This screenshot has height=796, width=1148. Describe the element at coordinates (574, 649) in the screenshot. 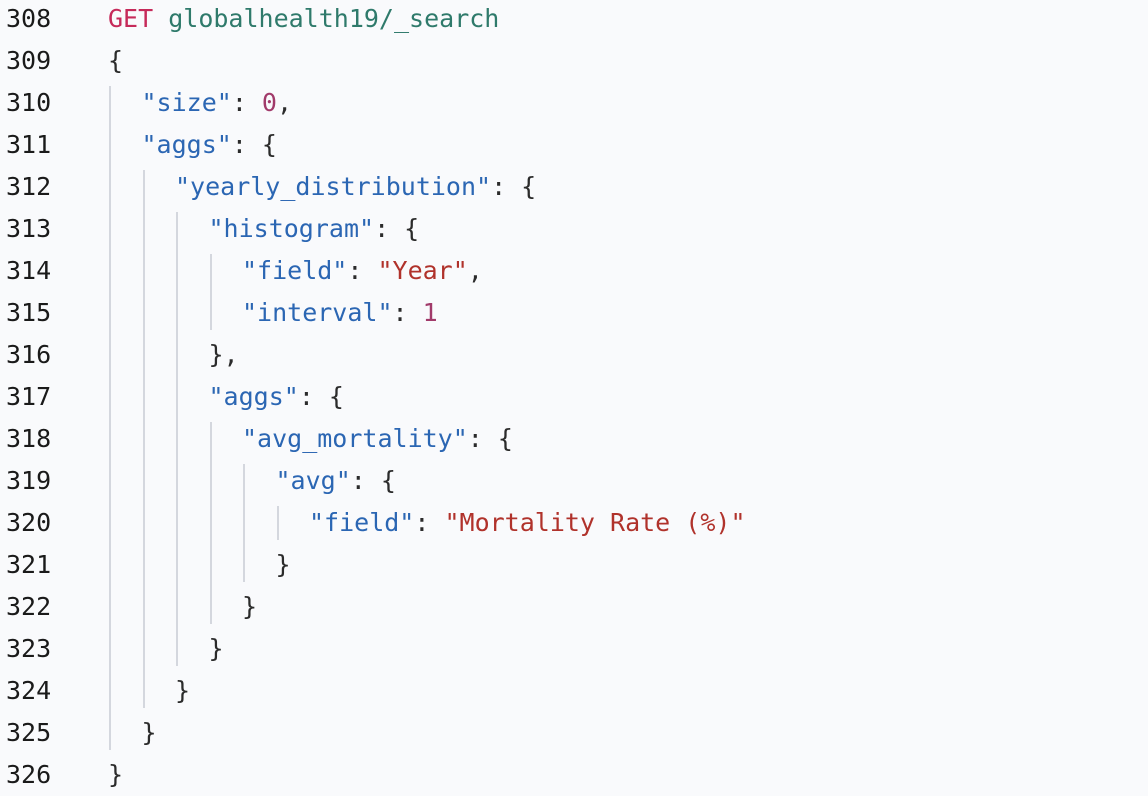

I see `code-line: 323}` at that location.